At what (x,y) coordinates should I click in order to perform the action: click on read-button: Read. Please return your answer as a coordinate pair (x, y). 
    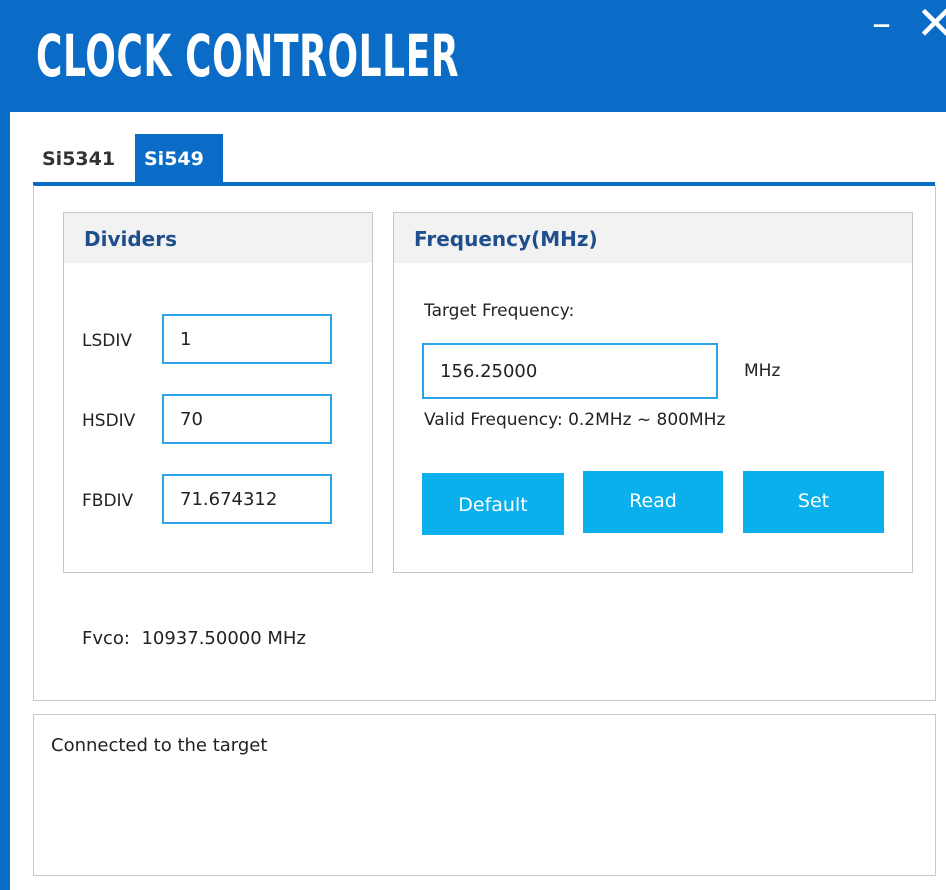
    Looking at the image, I should click on (653, 502).